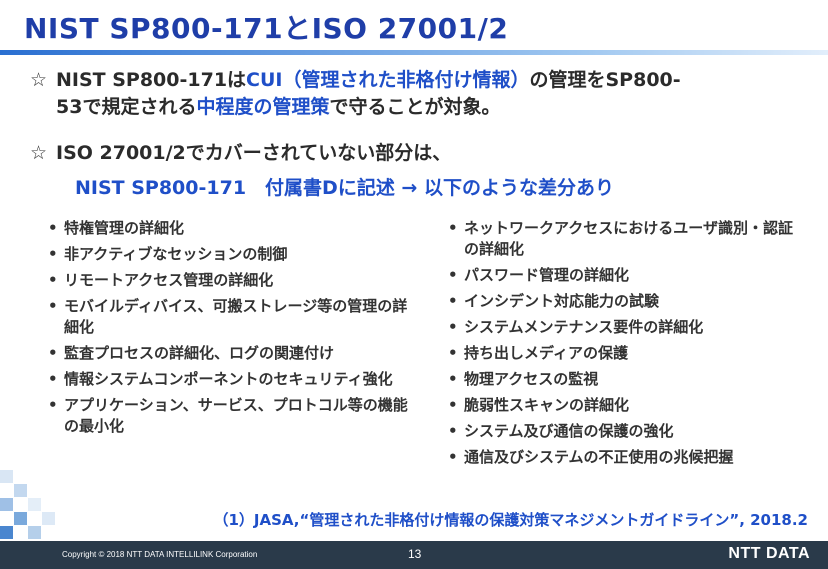 The image size is (828, 569). What do you see at coordinates (230, 254) in the screenshot?
I see `list-item: 非アクティブなセッションの制御` at bounding box center [230, 254].